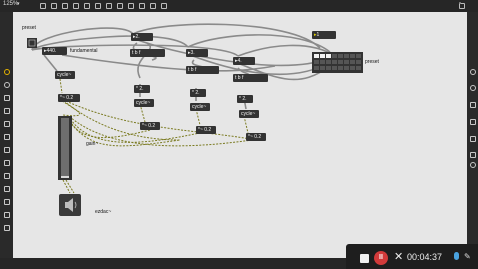  I want to click on cycle-2: cycle~, so click(144, 103).